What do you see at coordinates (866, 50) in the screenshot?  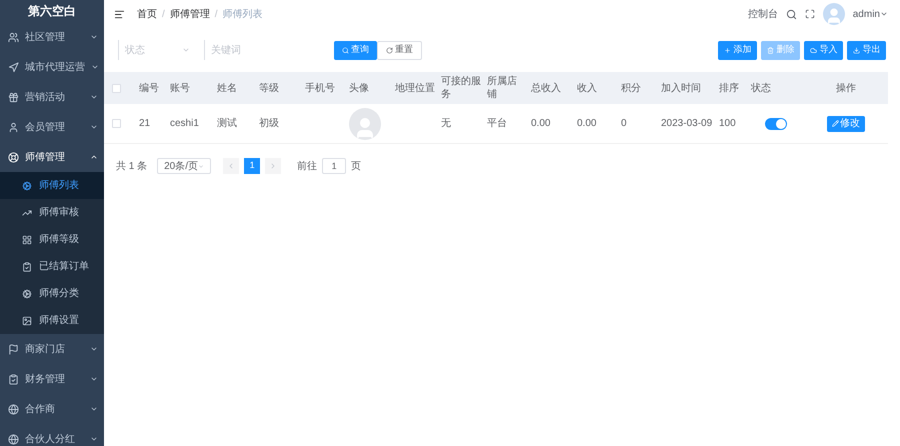 I see `toolbar-button: 导出` at bounding box center [866, 50].